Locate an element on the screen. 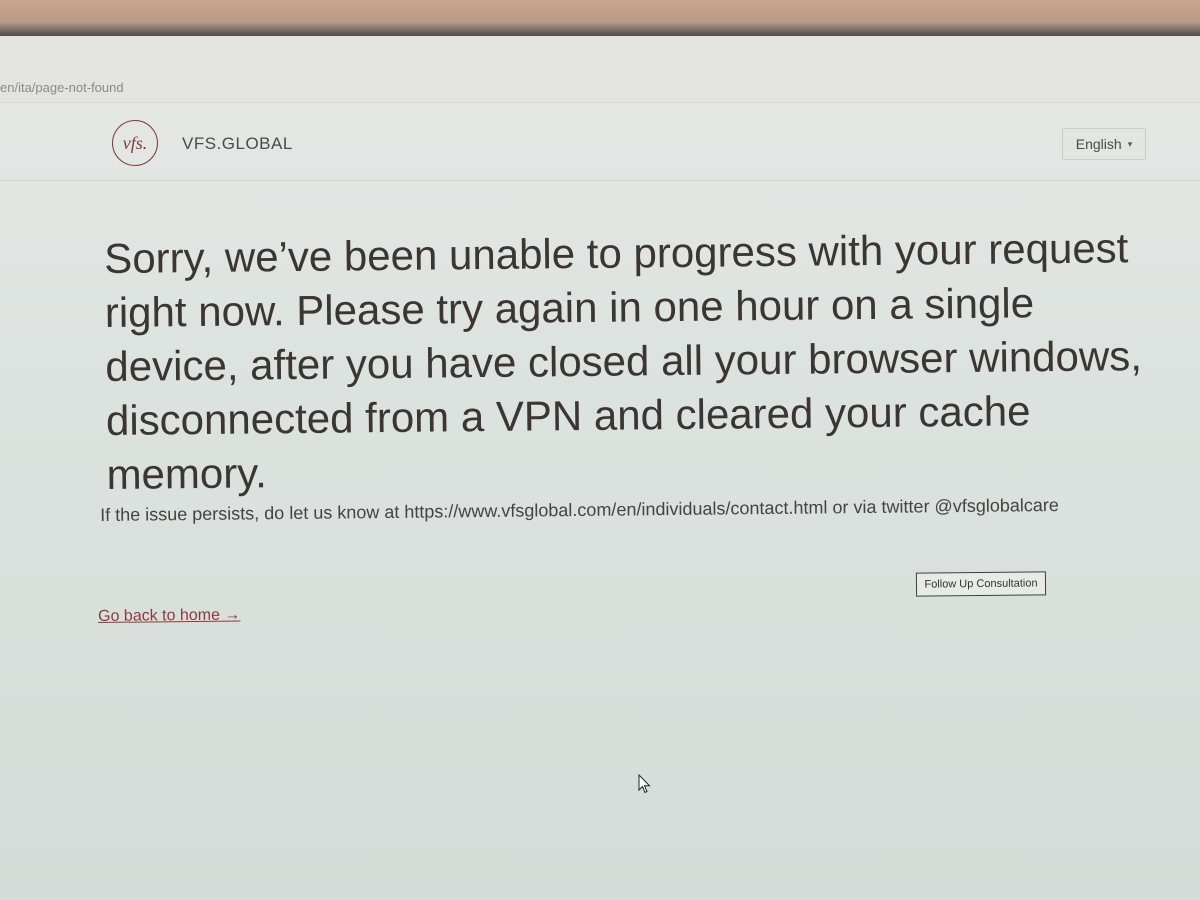 Image resolution: width=1200 pixels, height=900 pixels. mouse-cursor-icon is located at coordinates (644, 784).